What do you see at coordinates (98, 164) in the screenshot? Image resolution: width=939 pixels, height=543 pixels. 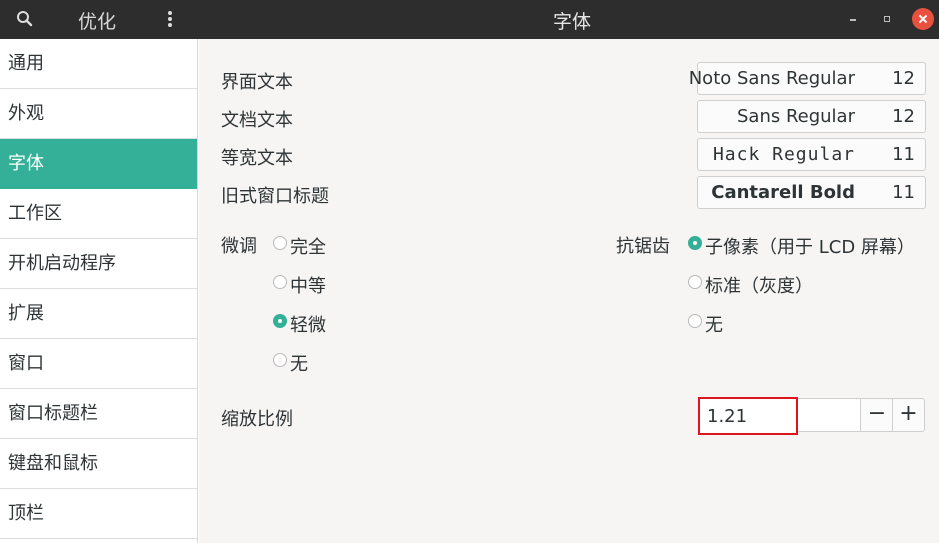 I see `sidebar-item-fonts: 字体` at bounding box center [98, 164].